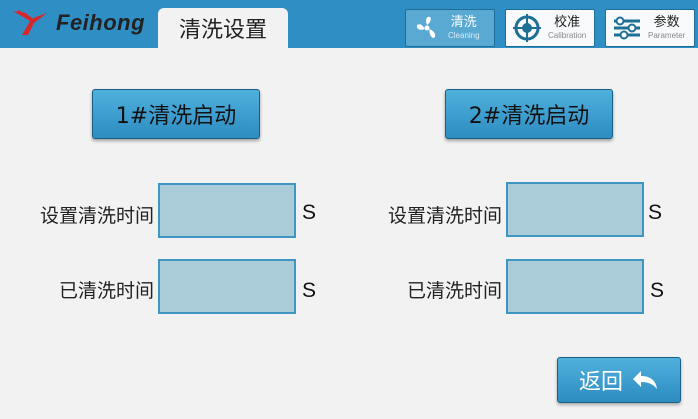 This screenshot has width=698, height=419. What do you see at coordinates (666, 22) in the screenshot?
I see `nav-parameter-label: 参数` at bounding box center [666, 22].